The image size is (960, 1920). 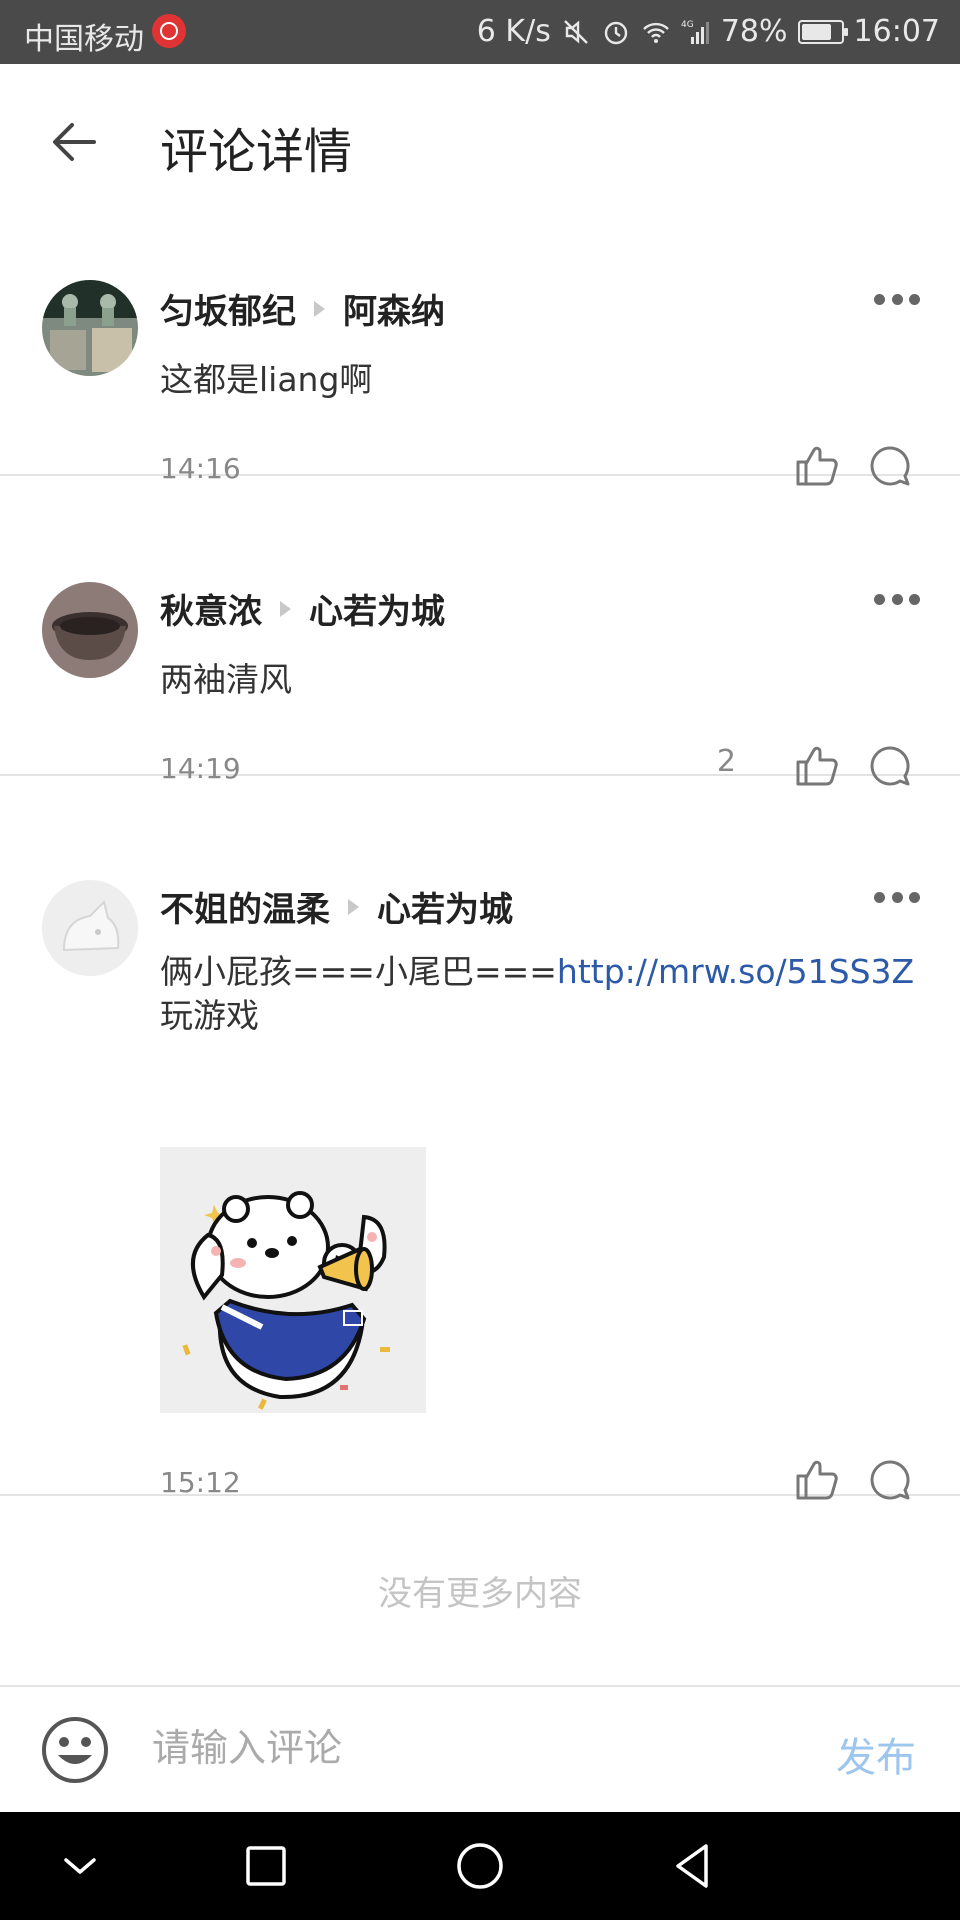 I want to click on home-circle-icon, so click(x=480, y=1866).